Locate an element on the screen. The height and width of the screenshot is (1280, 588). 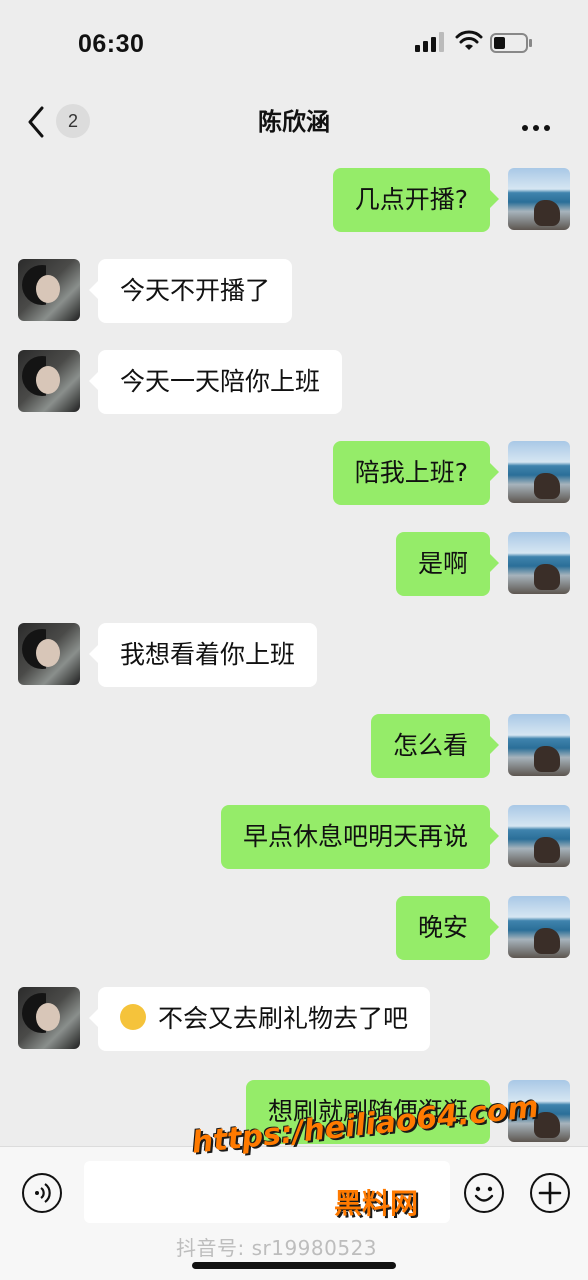
message-row: 今天一天陪你上班 is located at coordinates (294, 382).